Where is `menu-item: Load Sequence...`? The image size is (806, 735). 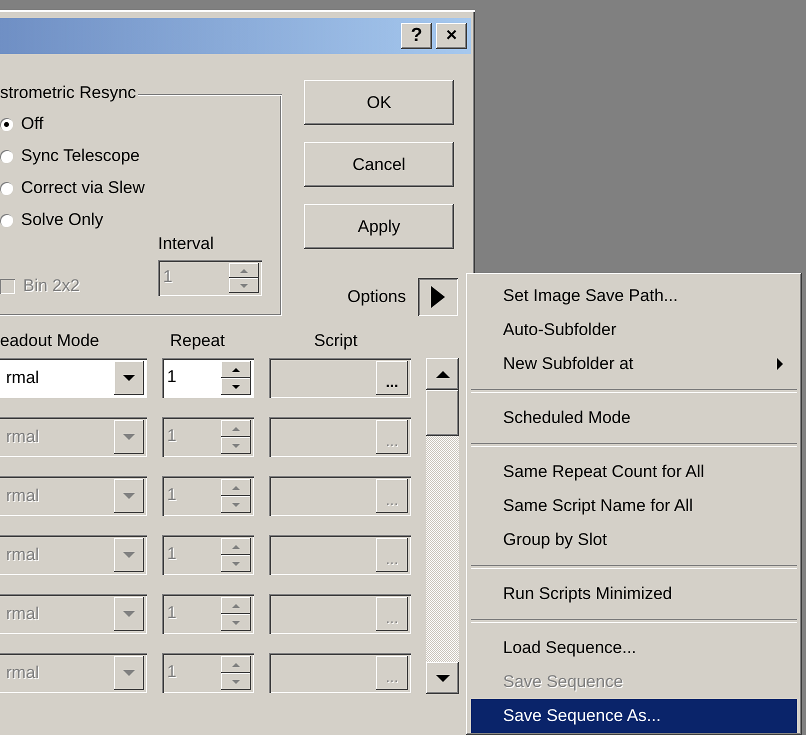
menu-item: Load Sequence... is located at coordinates (634, 648).